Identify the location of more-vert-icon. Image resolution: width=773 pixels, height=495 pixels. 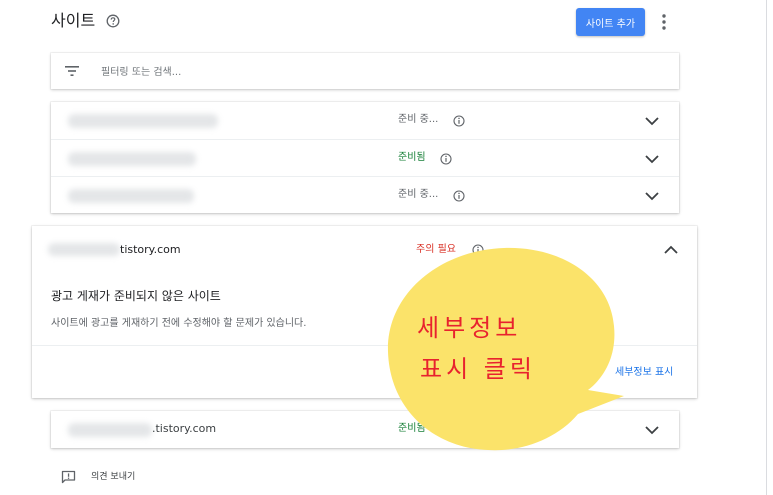
(664, 22).